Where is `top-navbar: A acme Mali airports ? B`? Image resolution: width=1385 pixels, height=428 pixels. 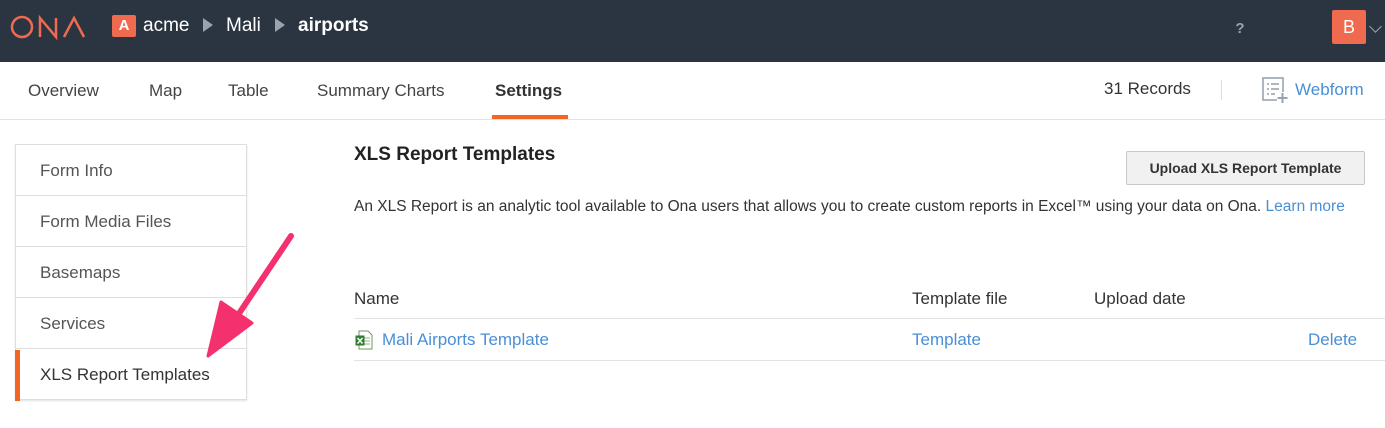 top-navbar: A acme Mali airports ? B is located at coordinates (692, 31).